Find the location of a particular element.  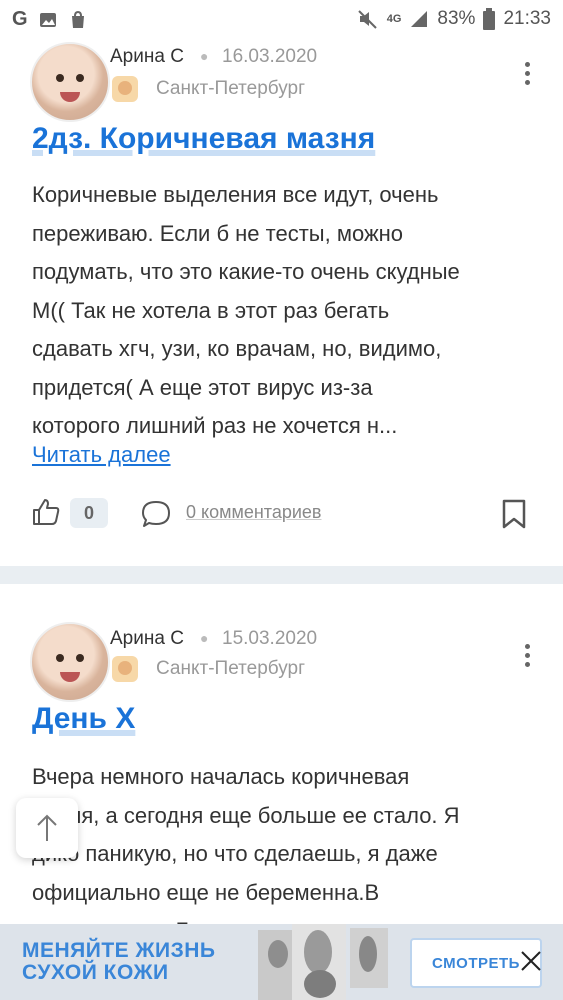

like-count: 0 is located at coordinates (89, 513).